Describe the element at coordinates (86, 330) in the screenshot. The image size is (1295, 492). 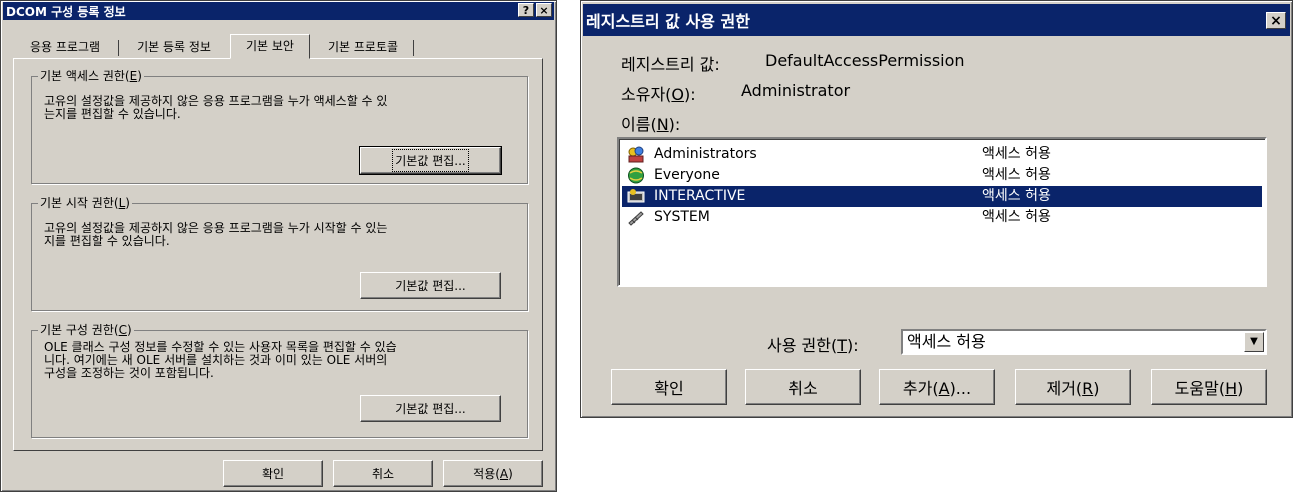
I see `group-legend: 기본 구성 권한(C)` at that location.